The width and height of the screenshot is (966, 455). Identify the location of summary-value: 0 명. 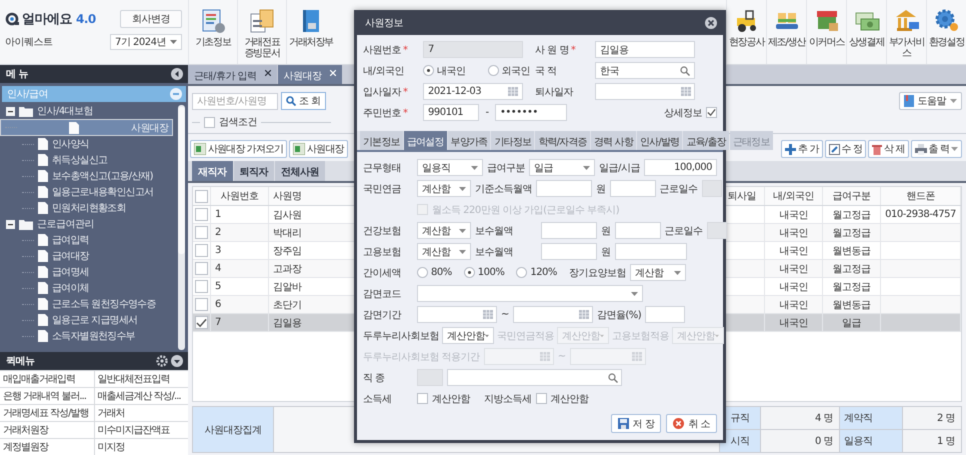
(800, 441).